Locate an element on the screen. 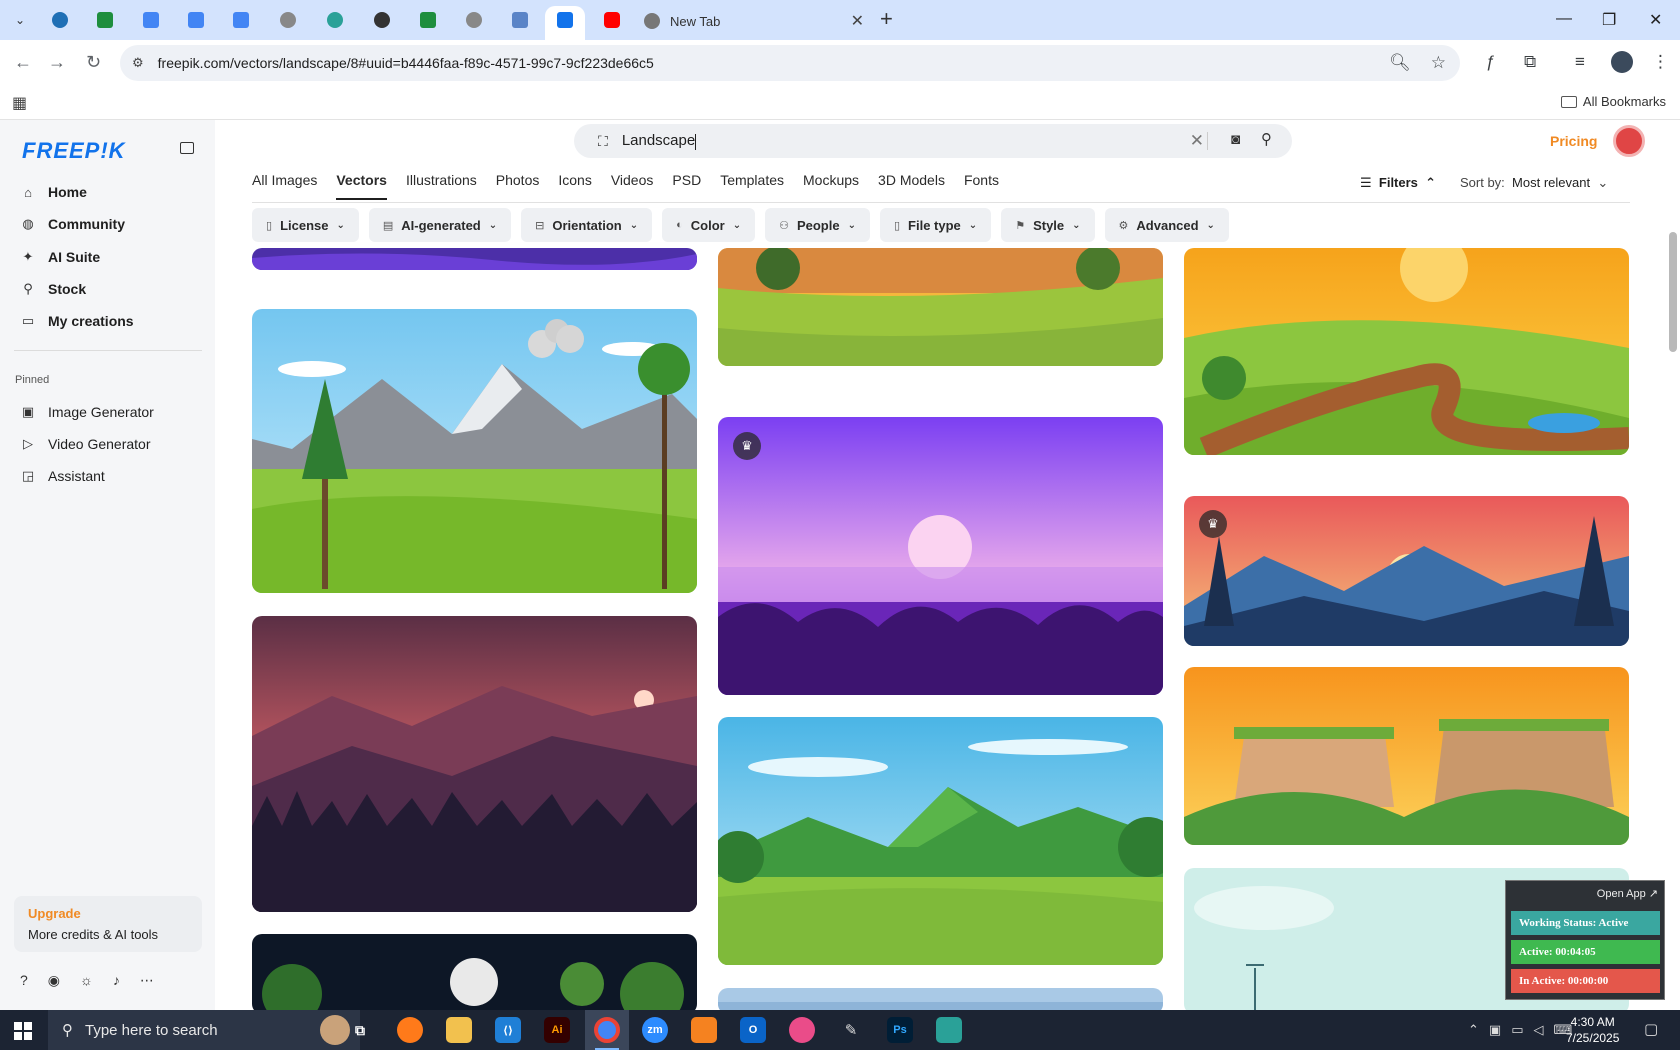  filter-chip: ▯ File type ⌄ is located at coordinates (935, 225).